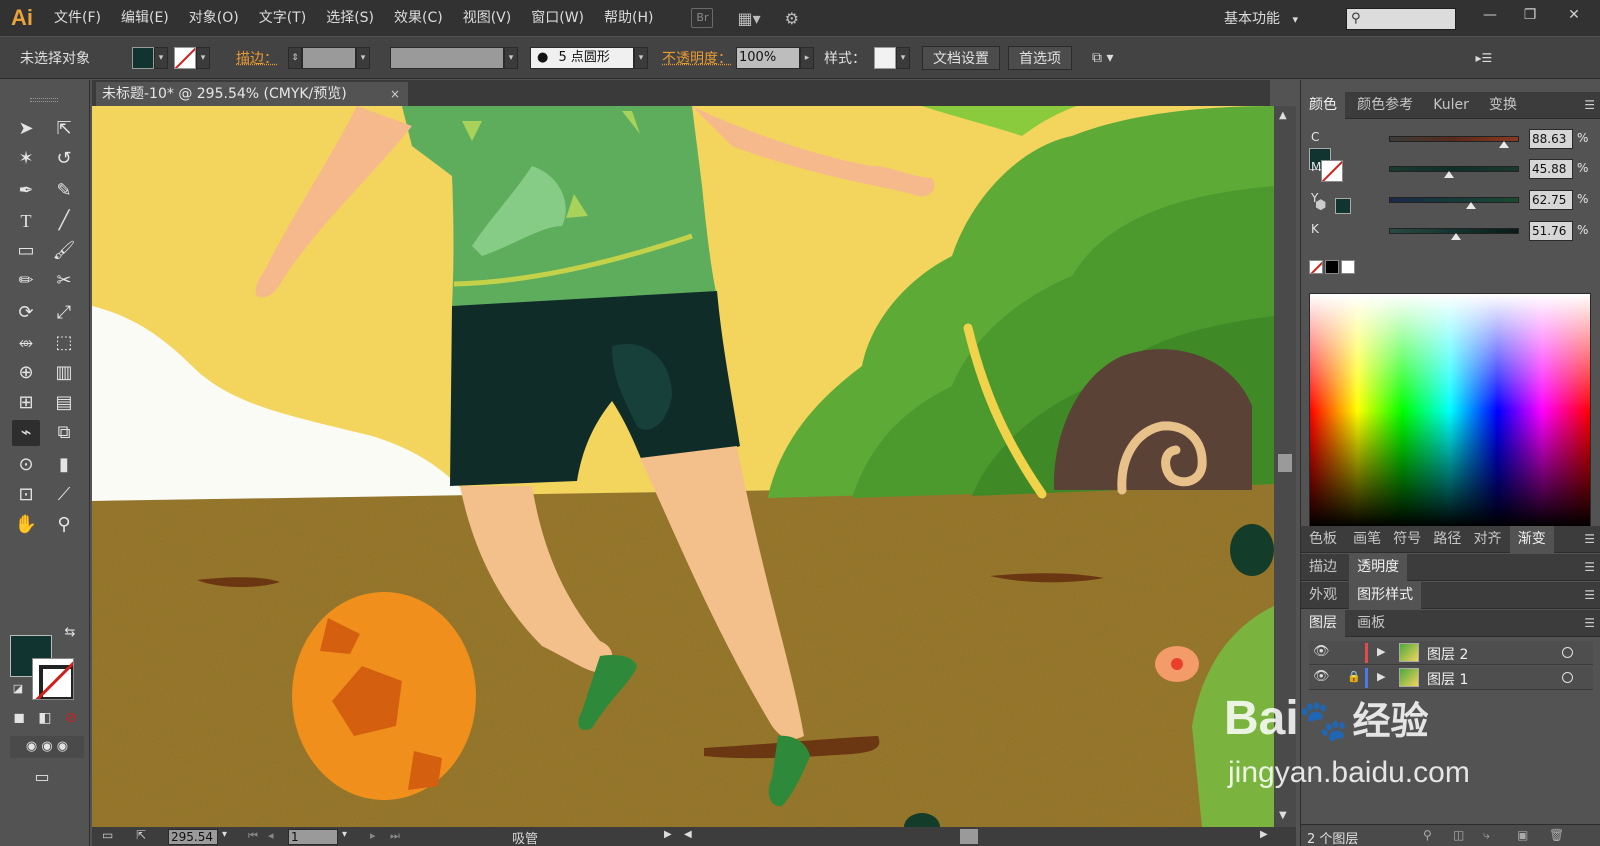 The width and height of the screenshot is (1600, 846). I want to click on width-tool-icon: ⥈, so click(26, 343).